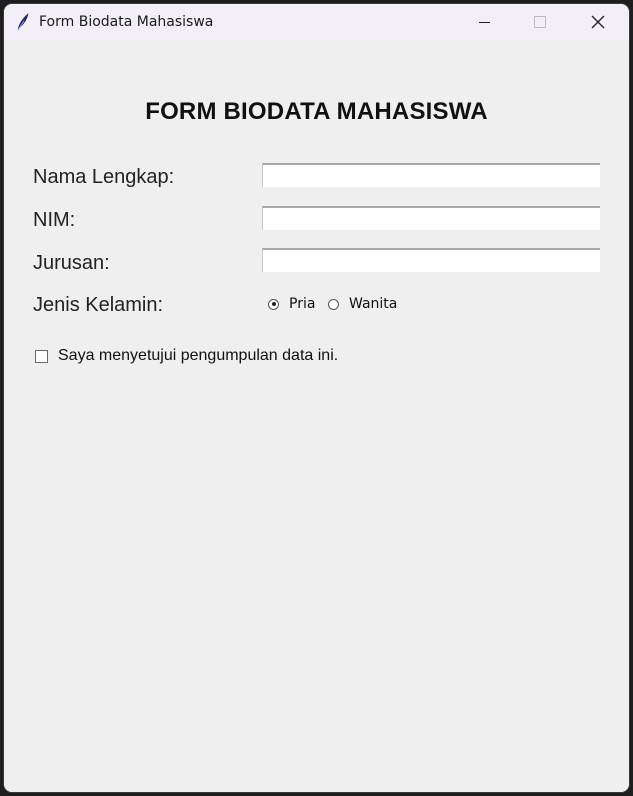 The image size is (633, 796). I want to click on jenis-kelamin-label: Jenis Kelamin:, so click(98, 305).